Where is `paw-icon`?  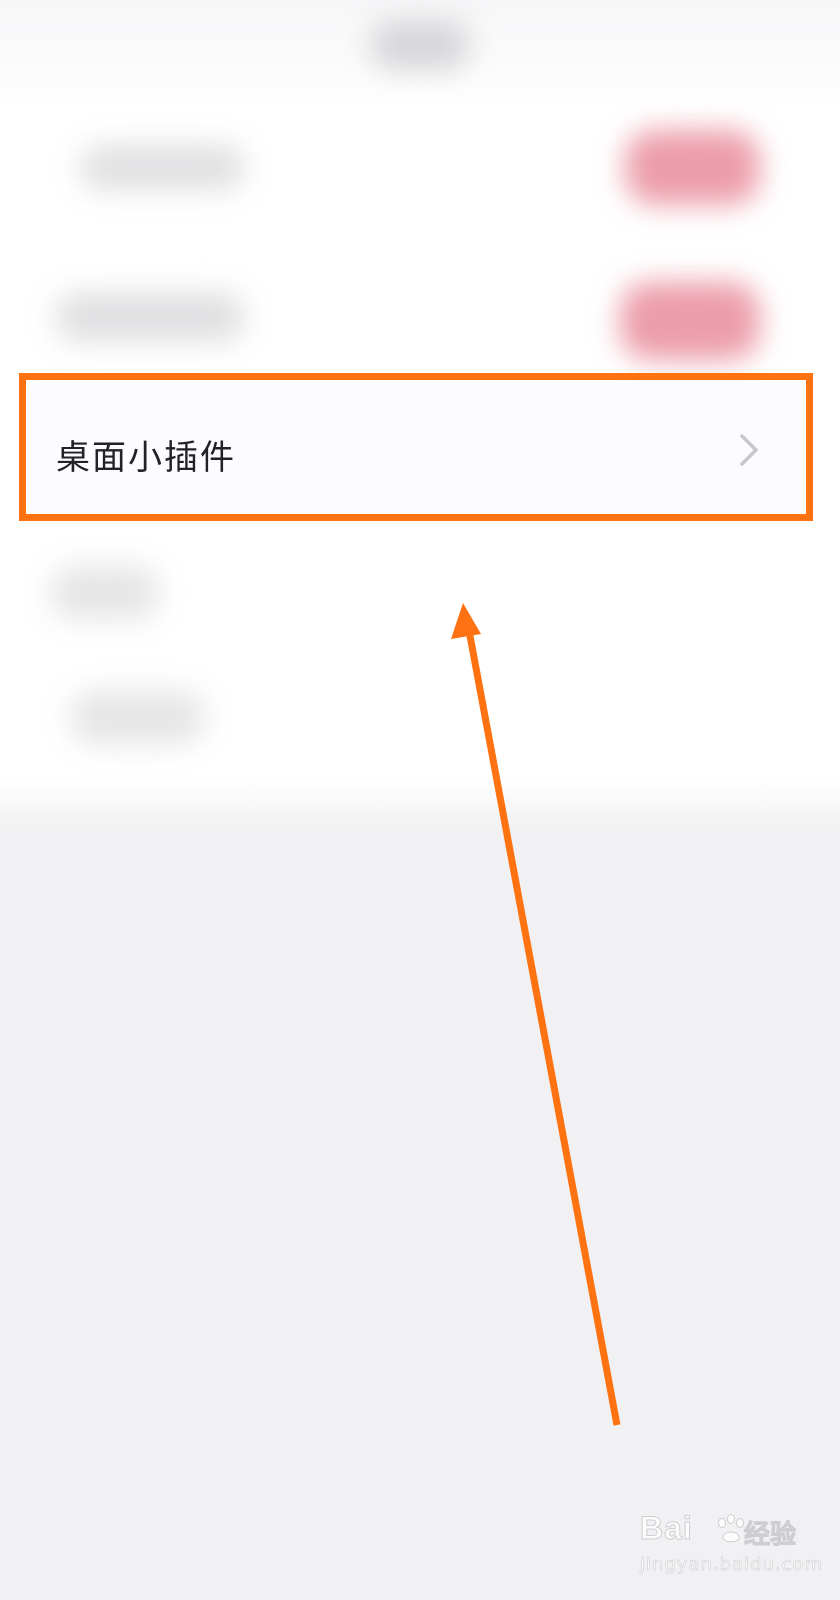 paw-icon is located at coordinates (731, 1528).